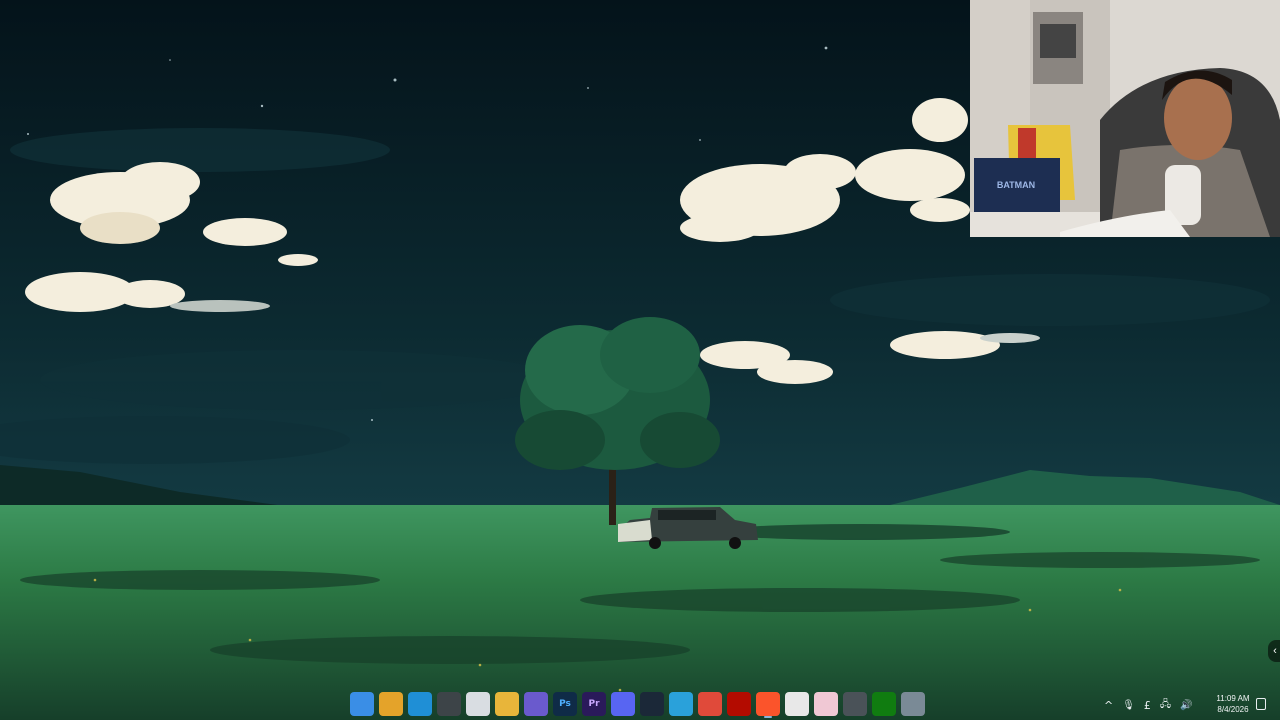 Image resolution: width=1280 pixels, height=720 pixels. I want to click on store-icon, so click(478, 704).